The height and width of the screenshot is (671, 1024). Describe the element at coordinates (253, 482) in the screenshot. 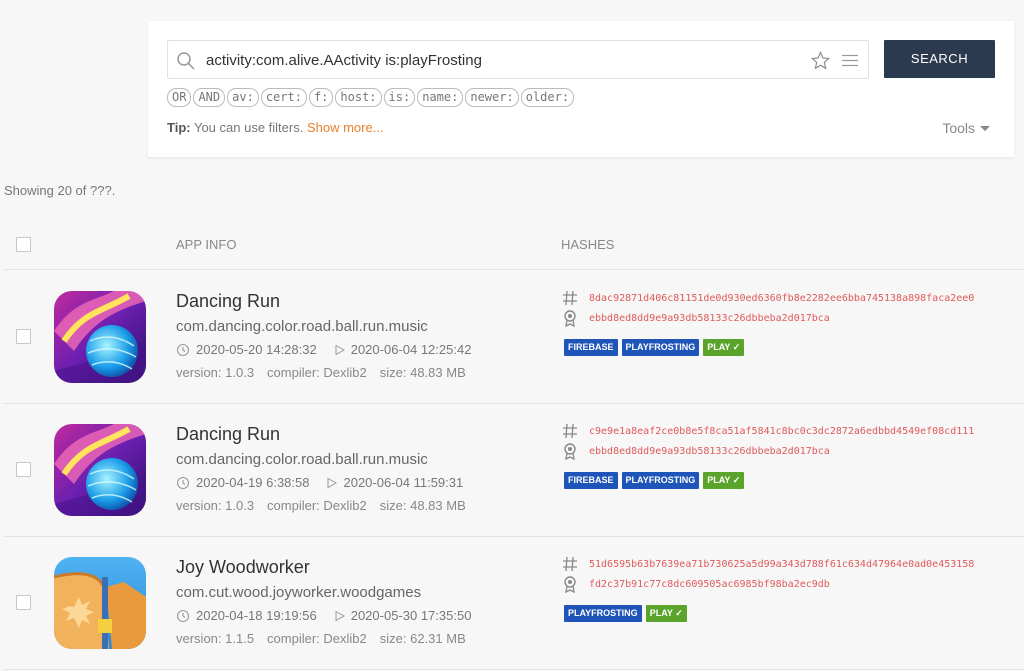

I see `first-seen-date: 2020-04-19 6:38:58` at that location.